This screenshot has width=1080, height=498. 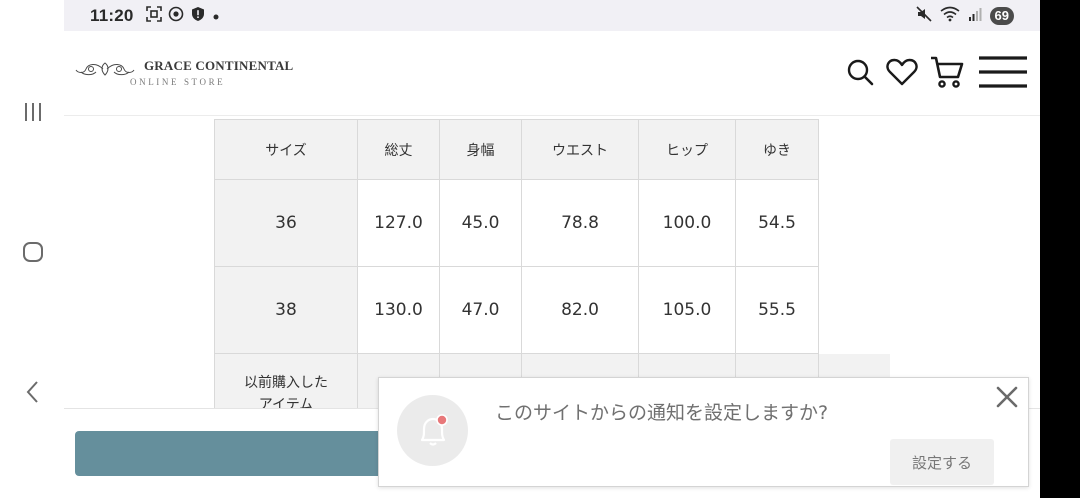 I want to click on battery-indicator: 69, so click(x=1001, y=15).